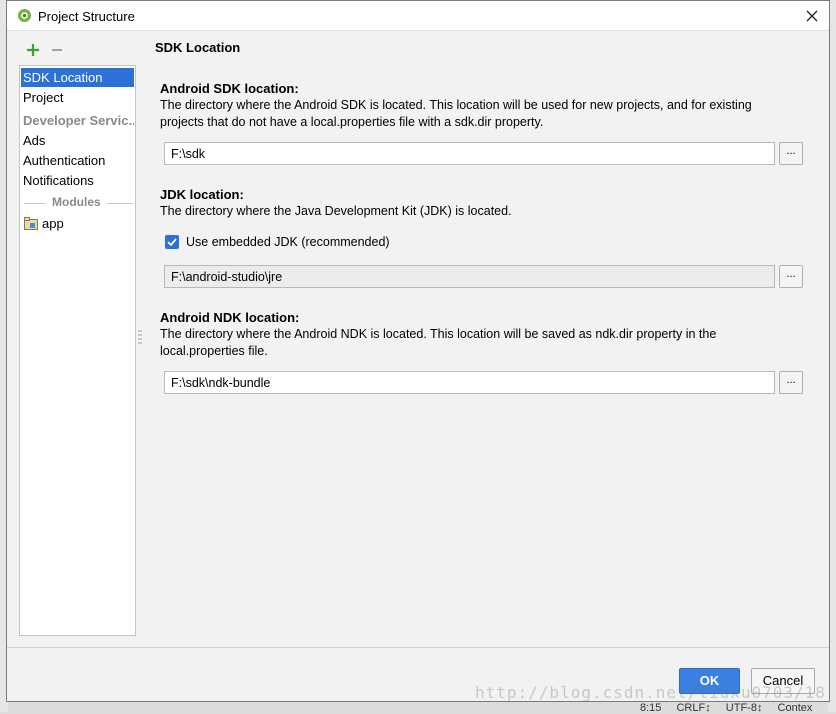 This screenshot has height=714, width=836. I want to click on sidebar-item-authentication: Authentication, so click(77, 160).